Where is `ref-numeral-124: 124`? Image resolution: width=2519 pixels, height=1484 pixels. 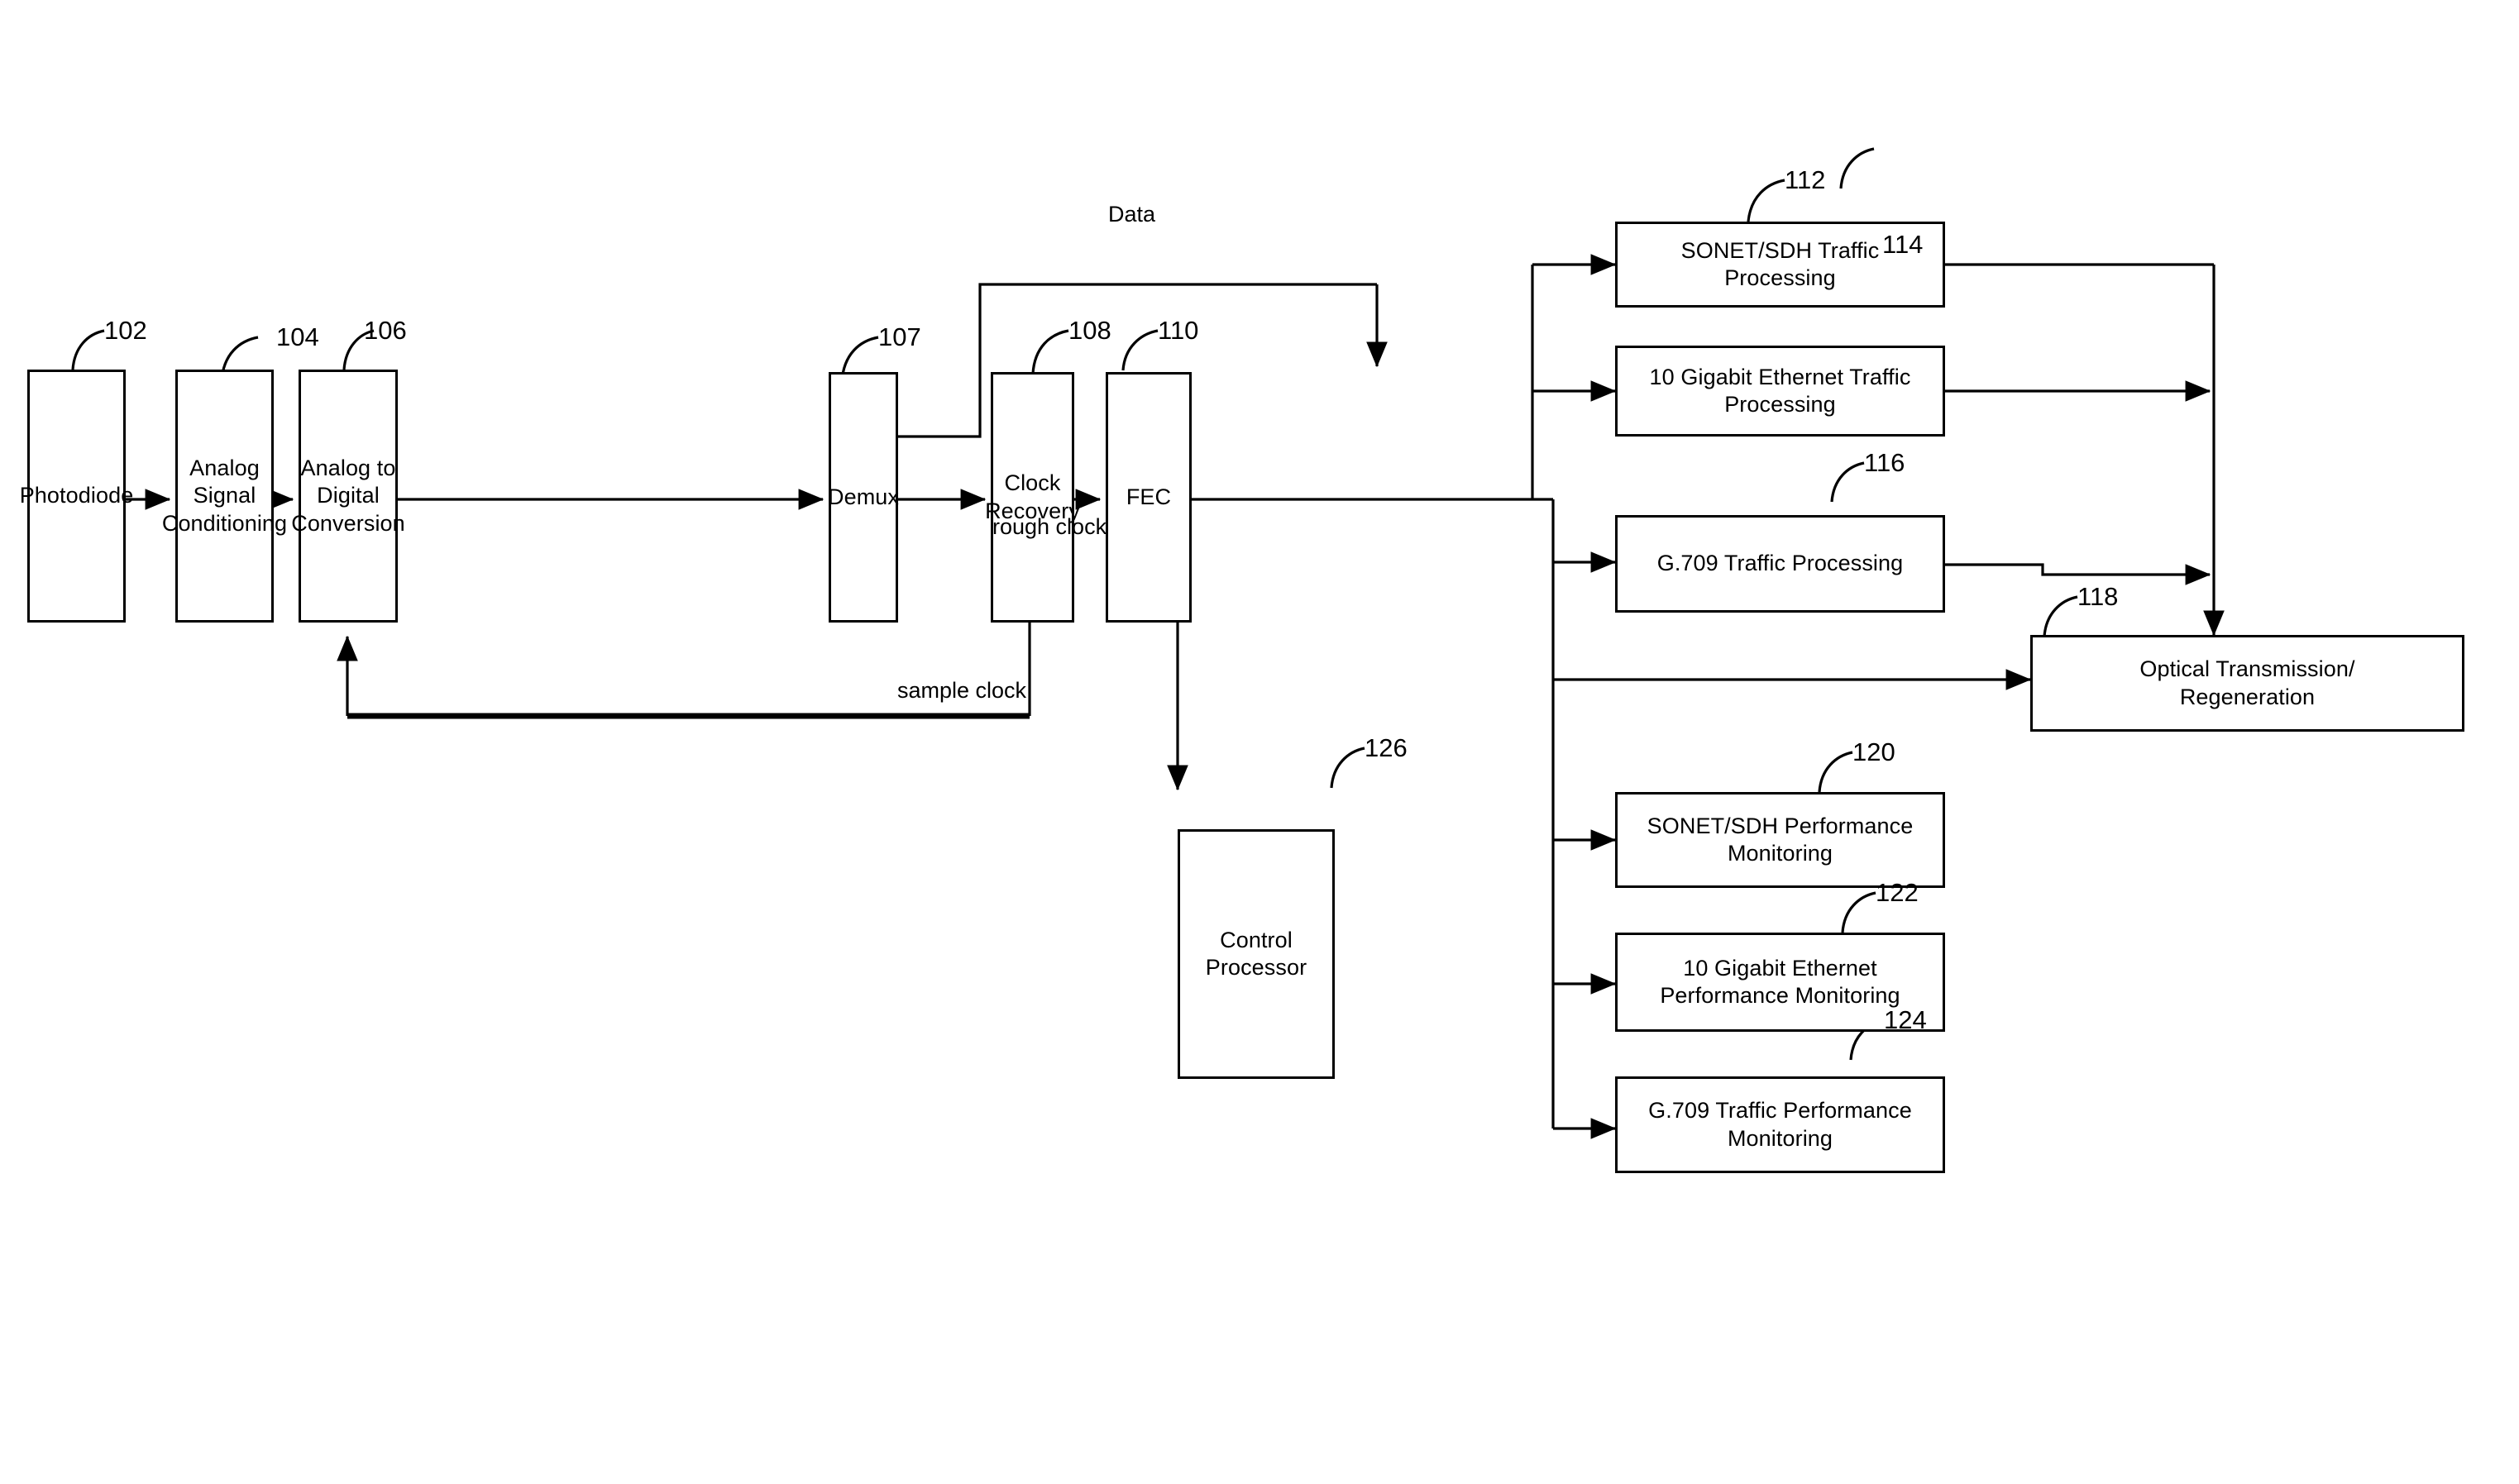 ref-numeral-124: 124 is located at coordinates (1905, 1020).